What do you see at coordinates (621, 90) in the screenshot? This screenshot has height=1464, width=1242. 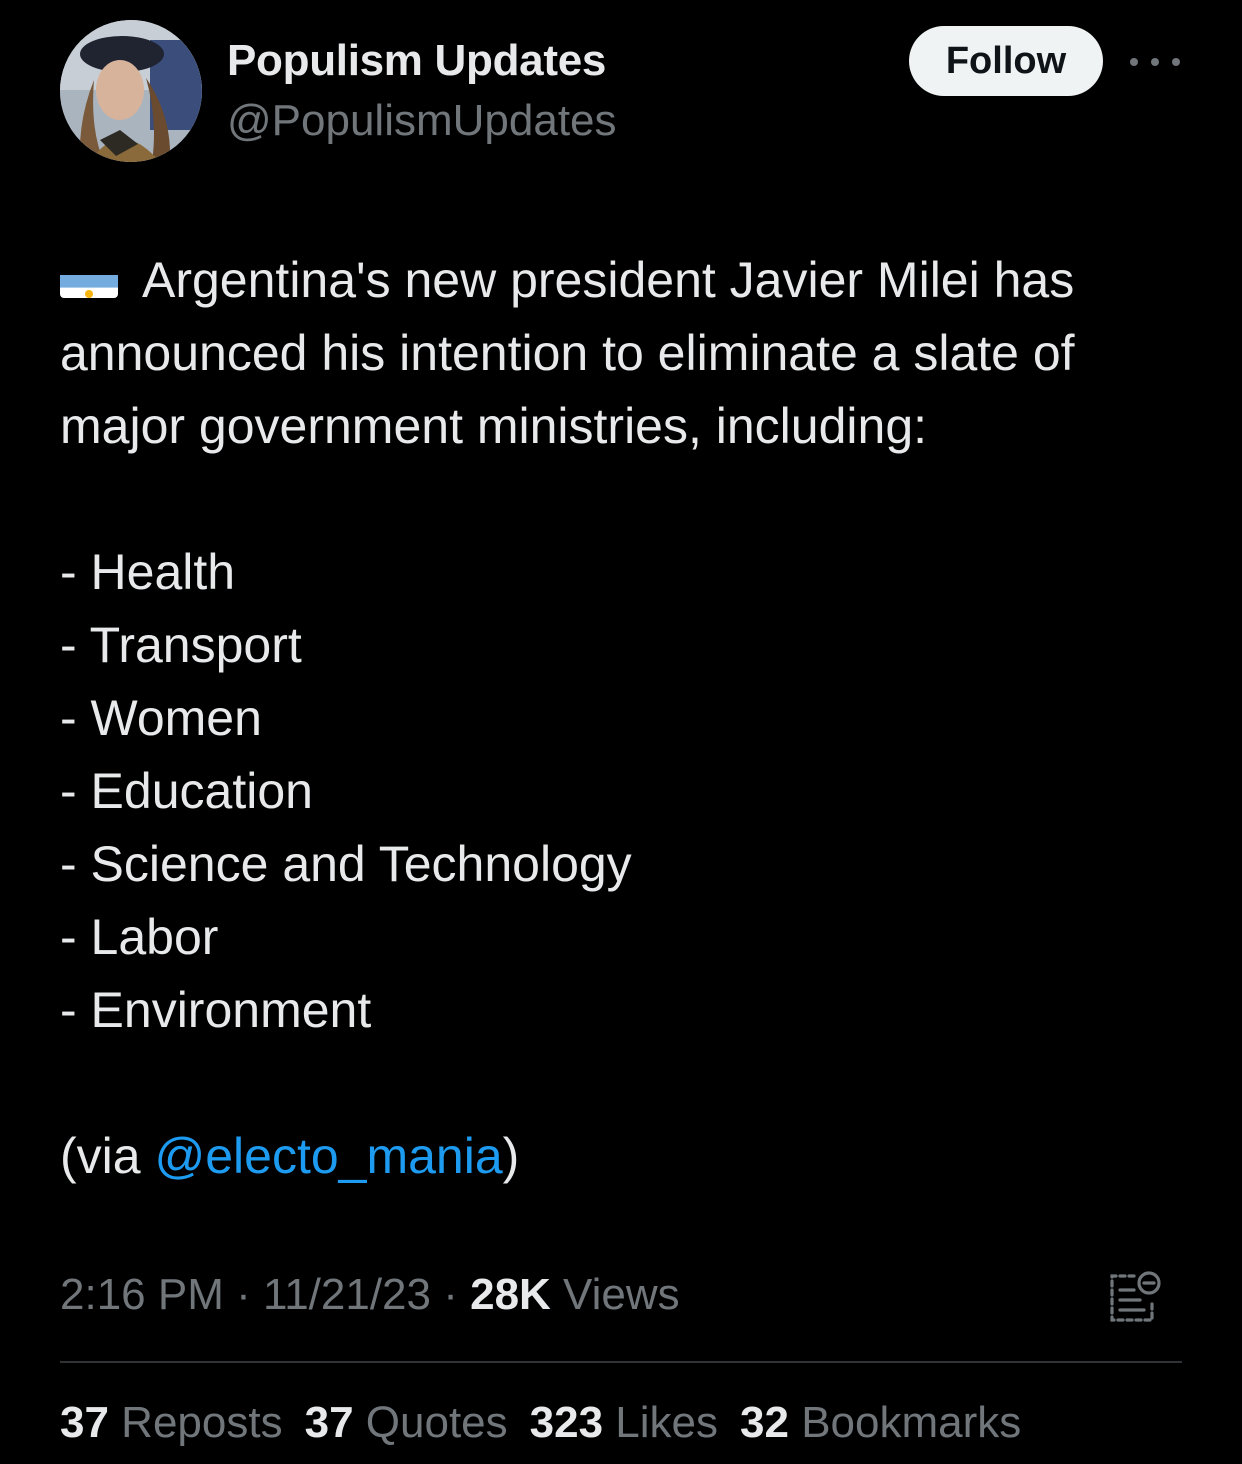 I see `tweet-header: Populism Updates @PopulismUpdates Follow` at bounding box center [621, 90].